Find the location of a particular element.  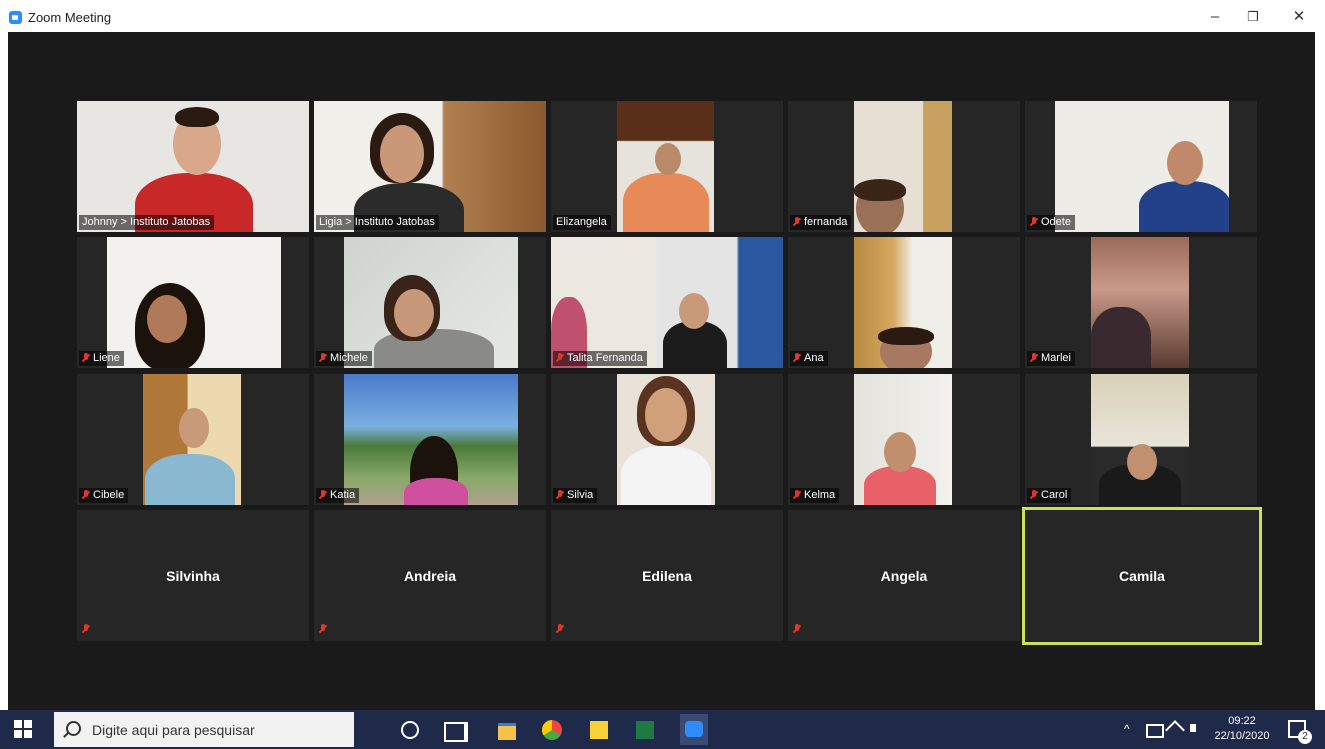

participant-name: Carol is located at coordinates (1054, 495).